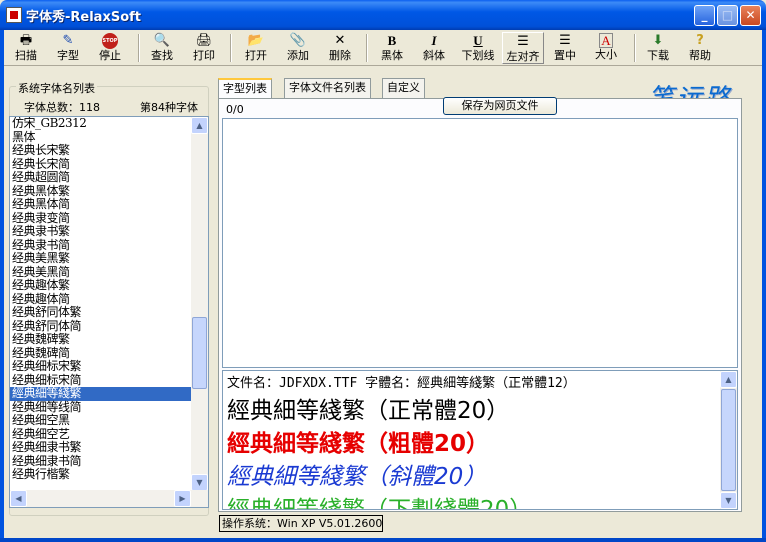 This screenshot has width=766, height=542. Describe the element at coordinates (101, 218) in the screenshot. I see `font-list-item: 经典隶变简` at that location.